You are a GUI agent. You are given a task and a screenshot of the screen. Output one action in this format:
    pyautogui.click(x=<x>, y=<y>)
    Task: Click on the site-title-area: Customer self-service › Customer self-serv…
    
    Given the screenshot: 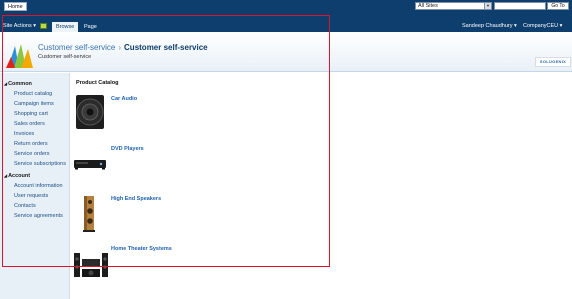 What is the action you would take?
    pyautogui.click(x=286, y=52)
    